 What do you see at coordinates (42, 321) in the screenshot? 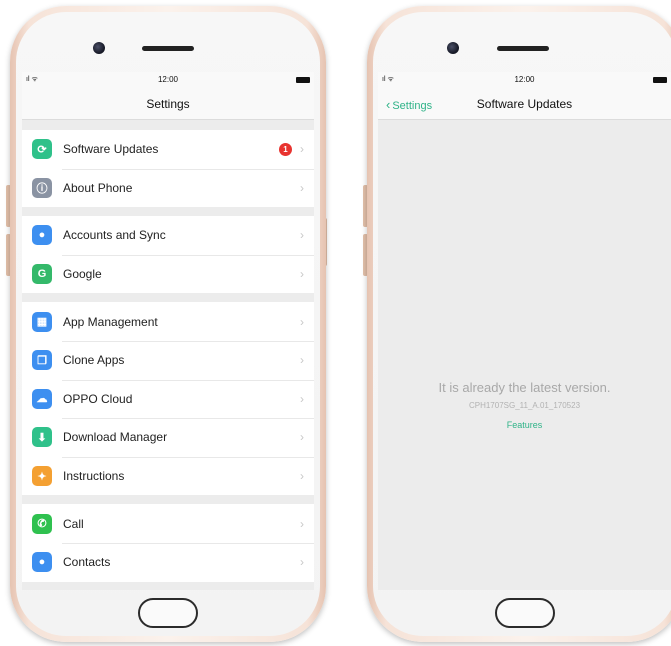
I see `grid-icon: ▦` at bounding box center [42, 321].